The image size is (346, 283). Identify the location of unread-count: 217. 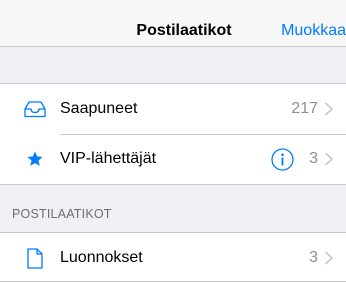
(304, 108).